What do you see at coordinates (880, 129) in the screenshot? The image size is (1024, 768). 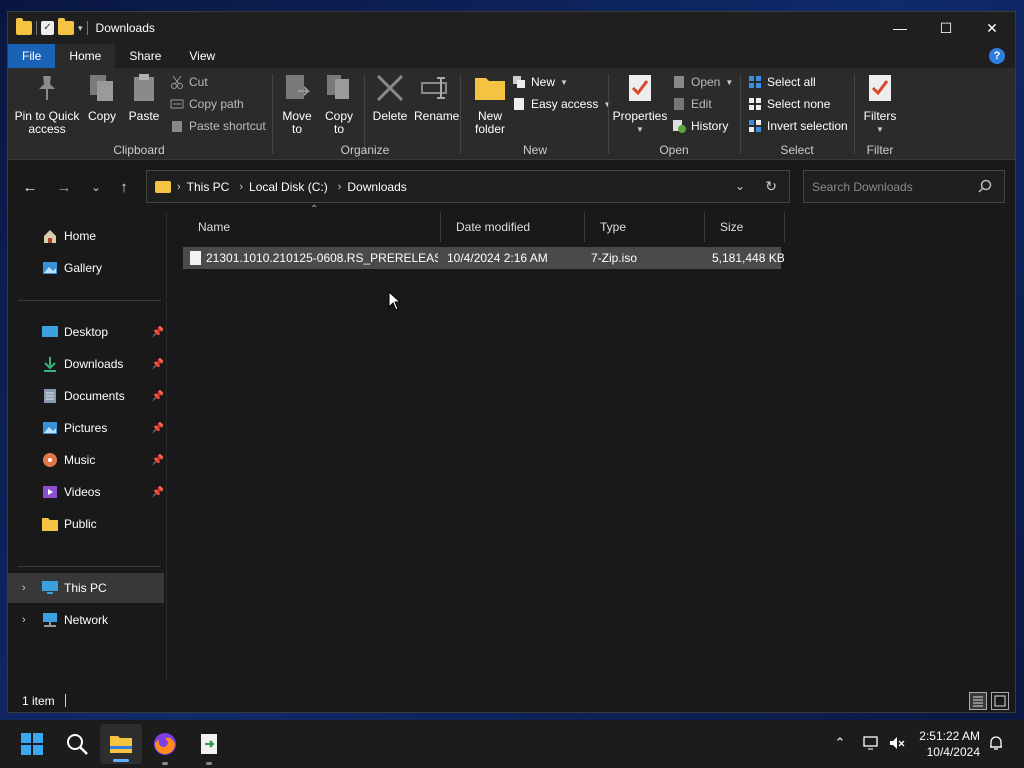 I see `chevron-down-icon: ▼` at bounding box center [880, 129].